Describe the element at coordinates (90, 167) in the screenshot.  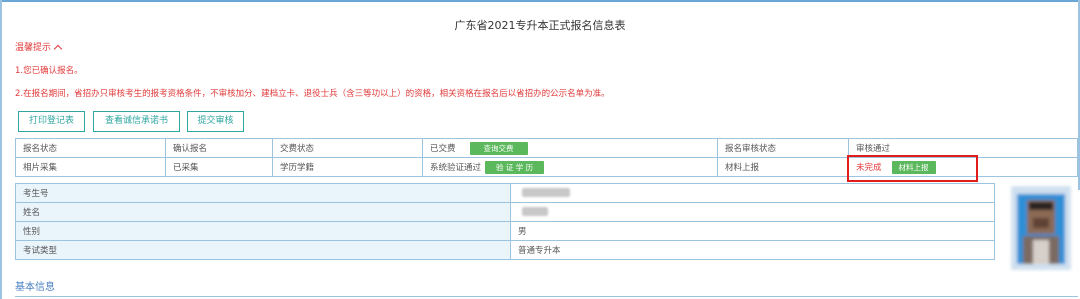
I see `photo-label: 相片采集` at that location.